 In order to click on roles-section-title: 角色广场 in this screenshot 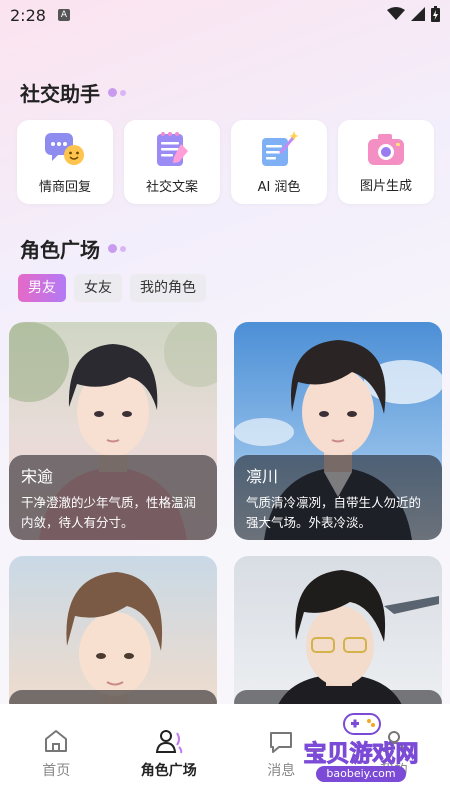, I will do `click(73, 248)`.